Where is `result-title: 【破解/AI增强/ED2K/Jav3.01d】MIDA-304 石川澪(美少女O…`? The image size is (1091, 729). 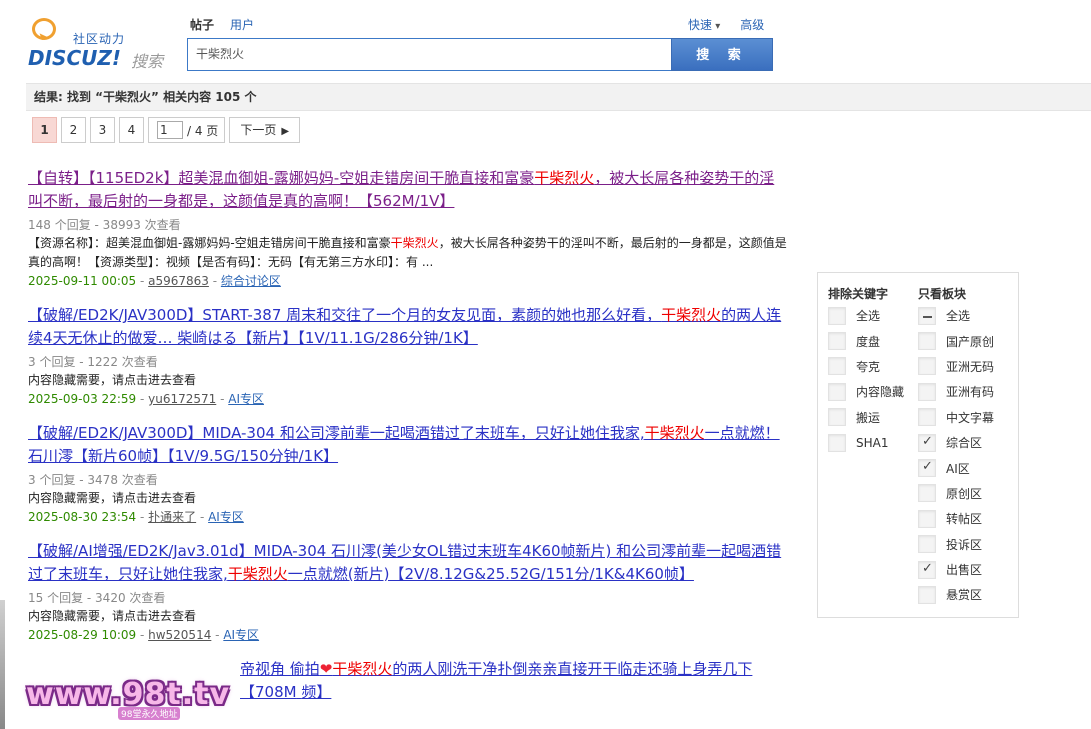 result-title: 【破解/AI增强/ED2K/Jav3.01d】MIDA-304 石川澪(美少女O… is located at coordinates (408, 563).